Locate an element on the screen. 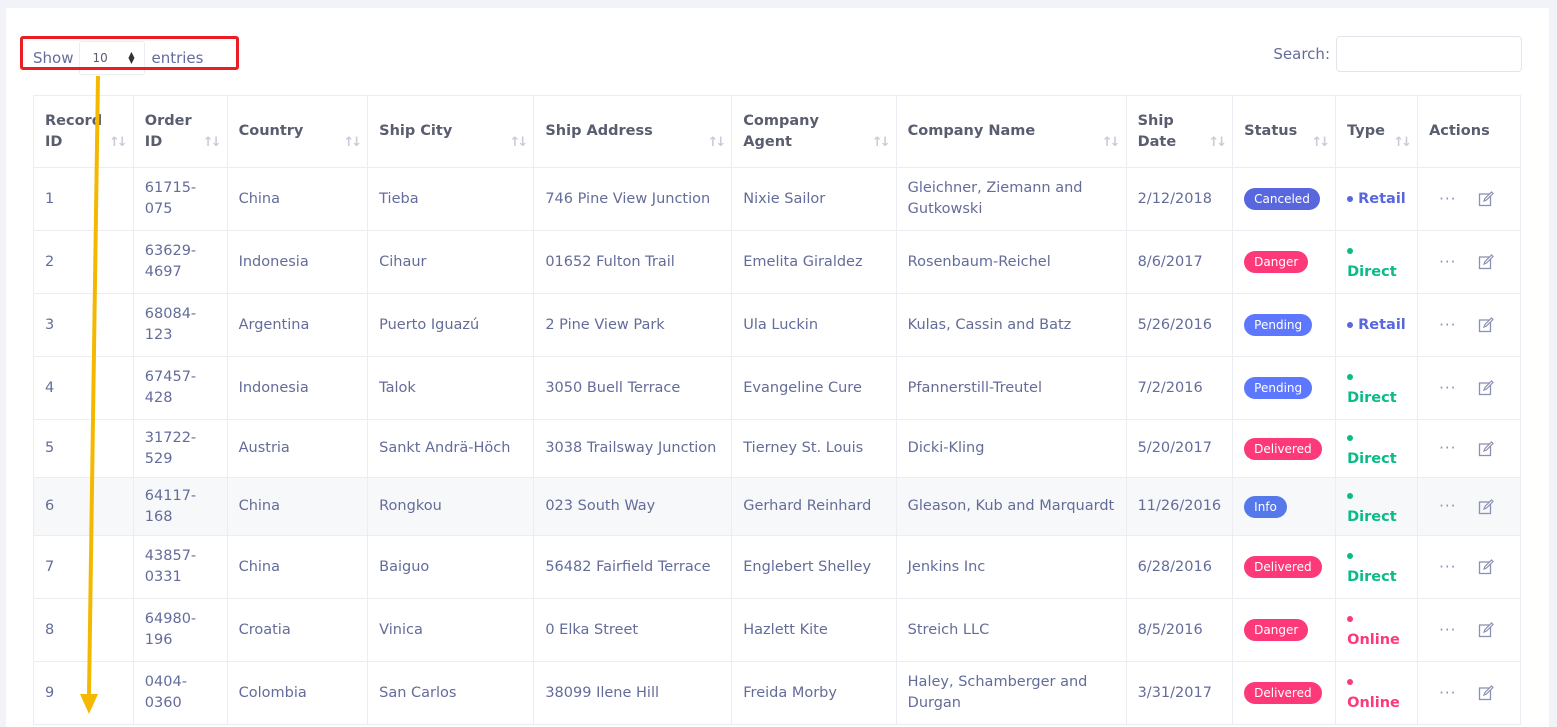 Image resolution: width=1557 pixels, height=727 pixels. cell-ship-date: 5/20/2017 is located at coordinates (1179, 448).